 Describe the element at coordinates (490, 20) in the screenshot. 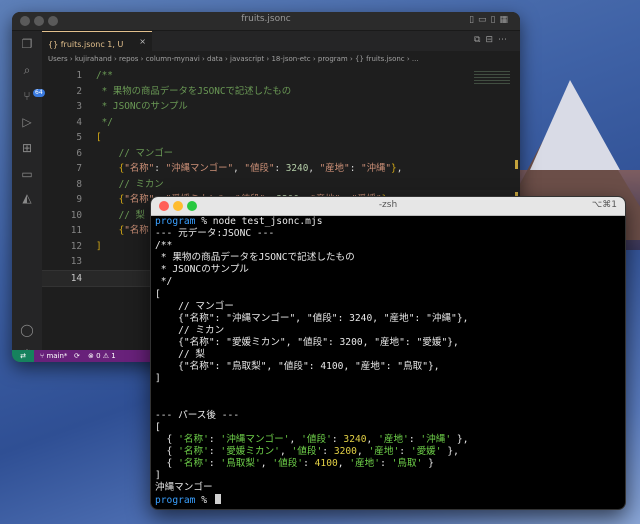

I see `layout-icons: ▯▭▯▦` at that location.